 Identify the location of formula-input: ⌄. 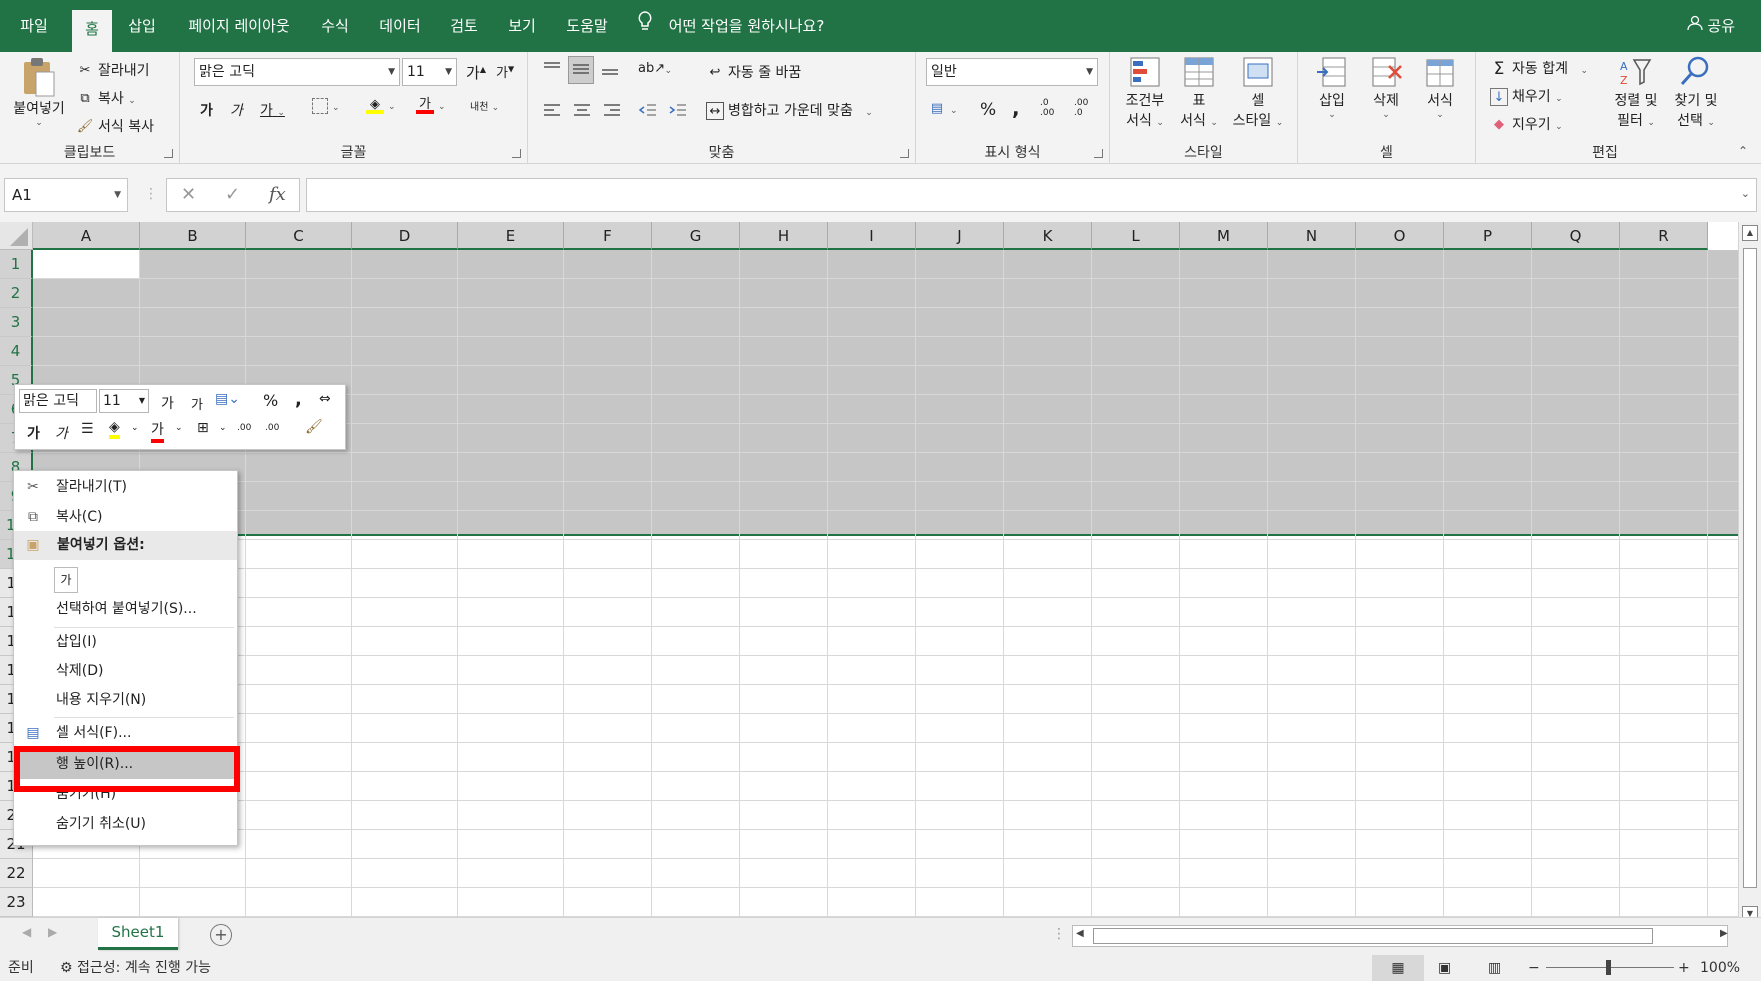
(1031, 195).